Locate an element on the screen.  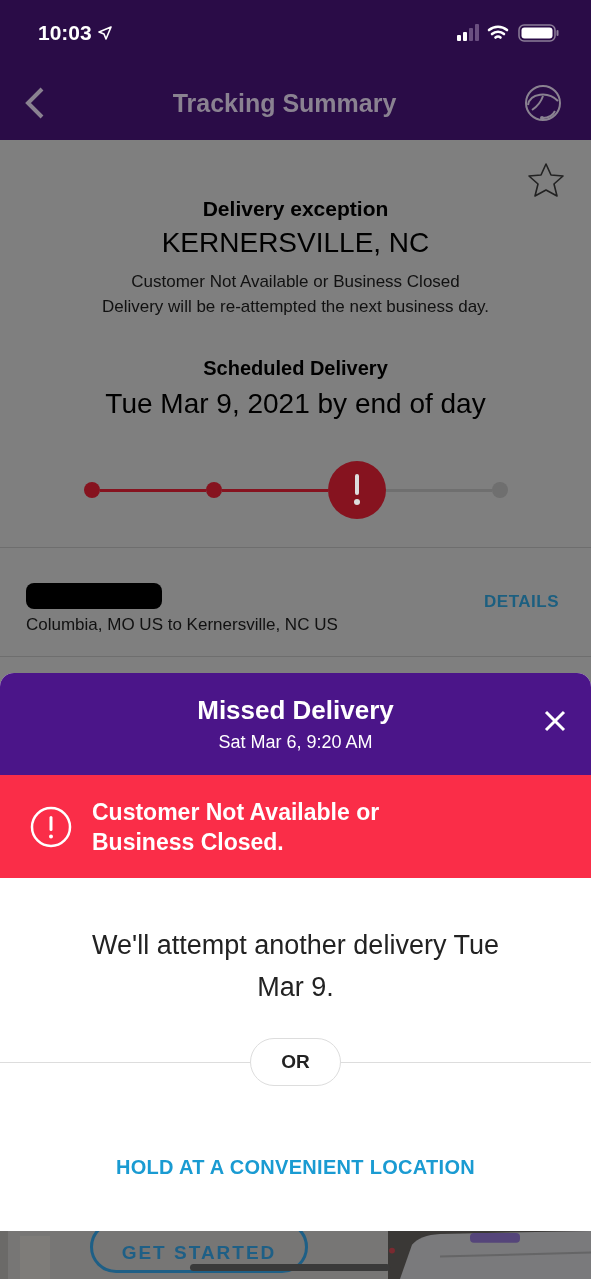
back-button is located at coordinates (35, 103).